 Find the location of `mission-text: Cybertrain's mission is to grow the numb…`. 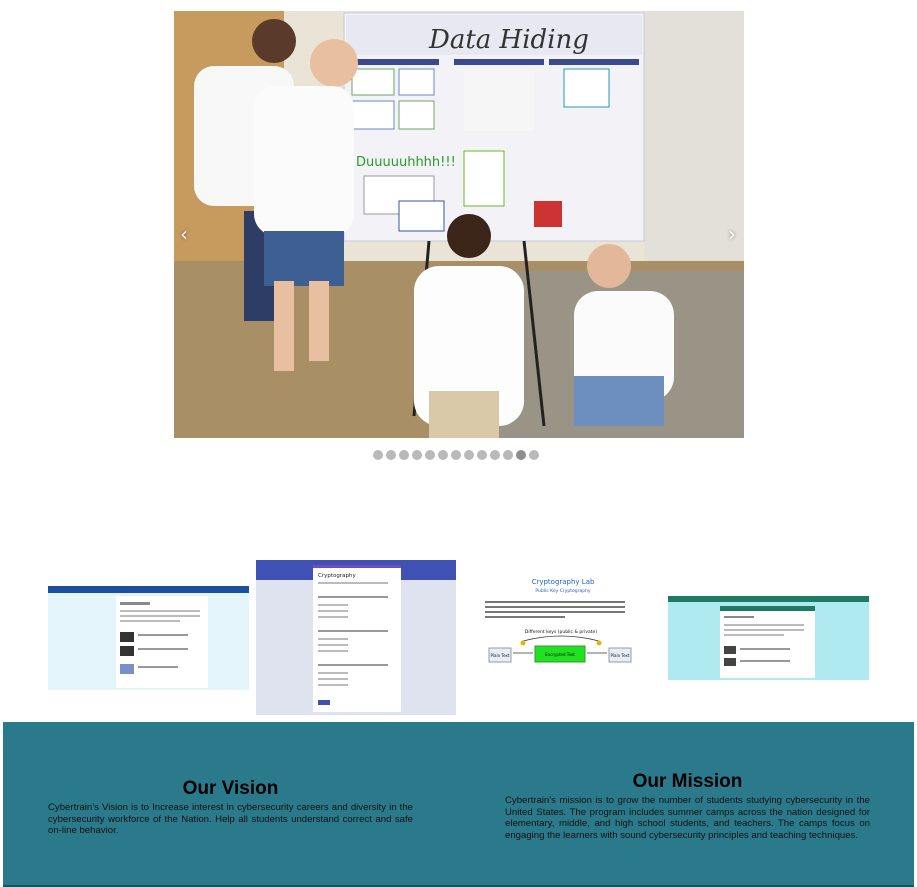

mission-text: Cybertrain's mission is to grow the numb… is located at coordinates (687, 818).